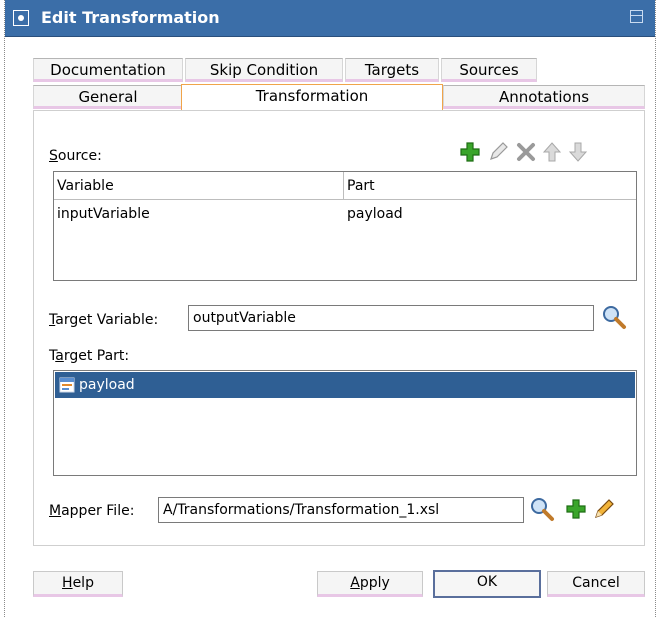 Image resolution: width=660 pixels, height=617 pixels. I want to click on tab-annotations: Annotations, so click(544, 97).